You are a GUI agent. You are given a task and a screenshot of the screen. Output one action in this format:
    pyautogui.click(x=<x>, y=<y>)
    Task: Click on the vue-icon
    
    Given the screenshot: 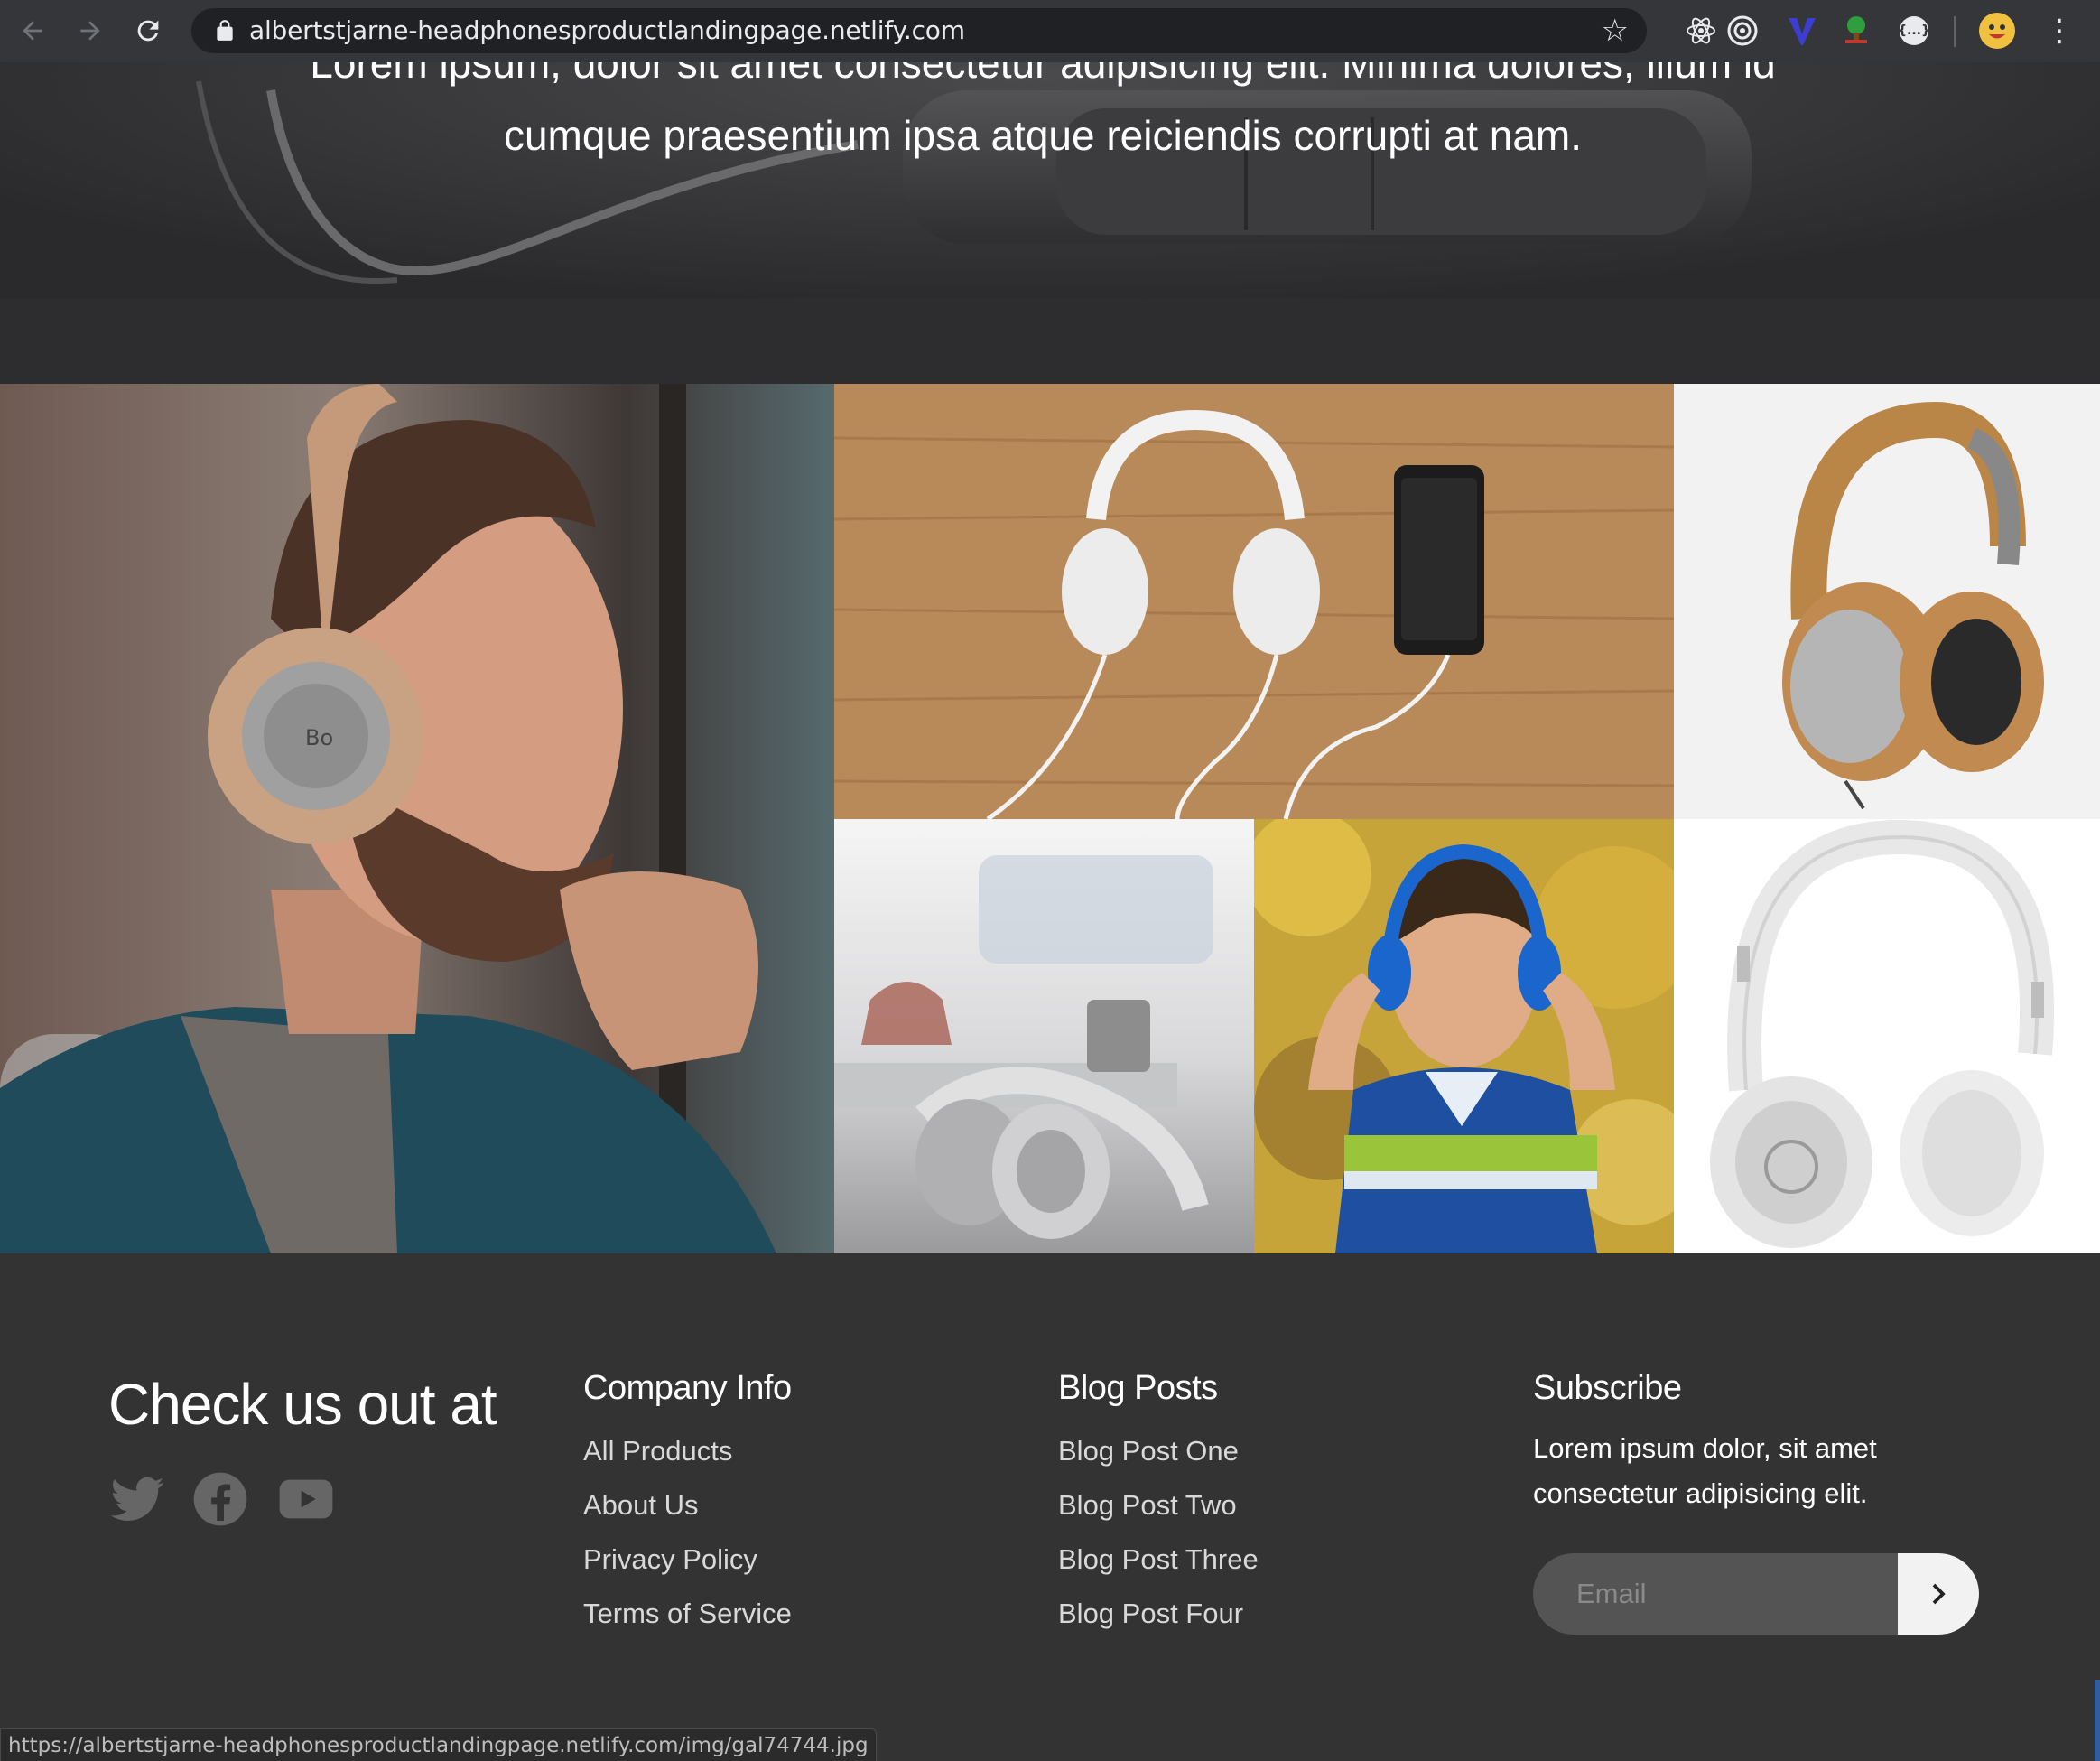 What is the action you would take?
    pyautogui.click(x=1802, y=31)
    